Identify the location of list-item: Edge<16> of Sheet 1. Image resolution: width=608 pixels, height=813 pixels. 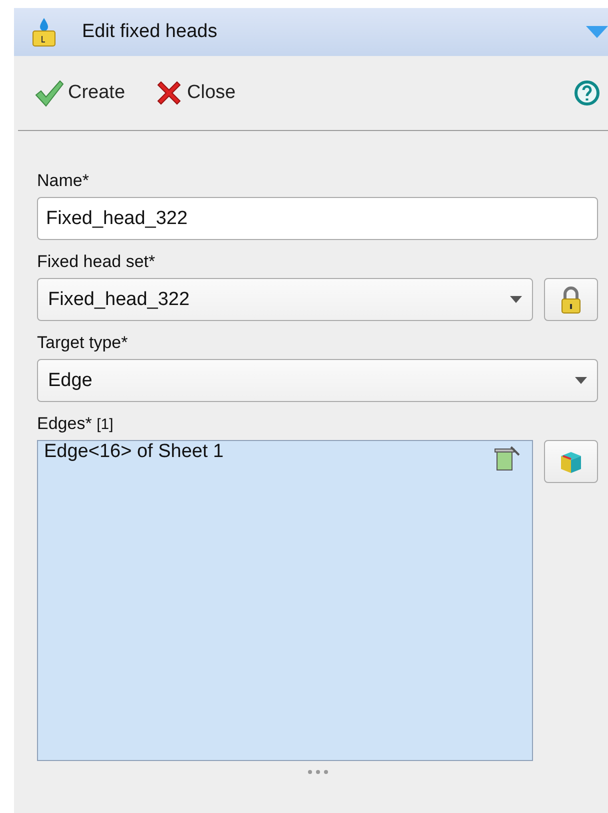
(285, 452).